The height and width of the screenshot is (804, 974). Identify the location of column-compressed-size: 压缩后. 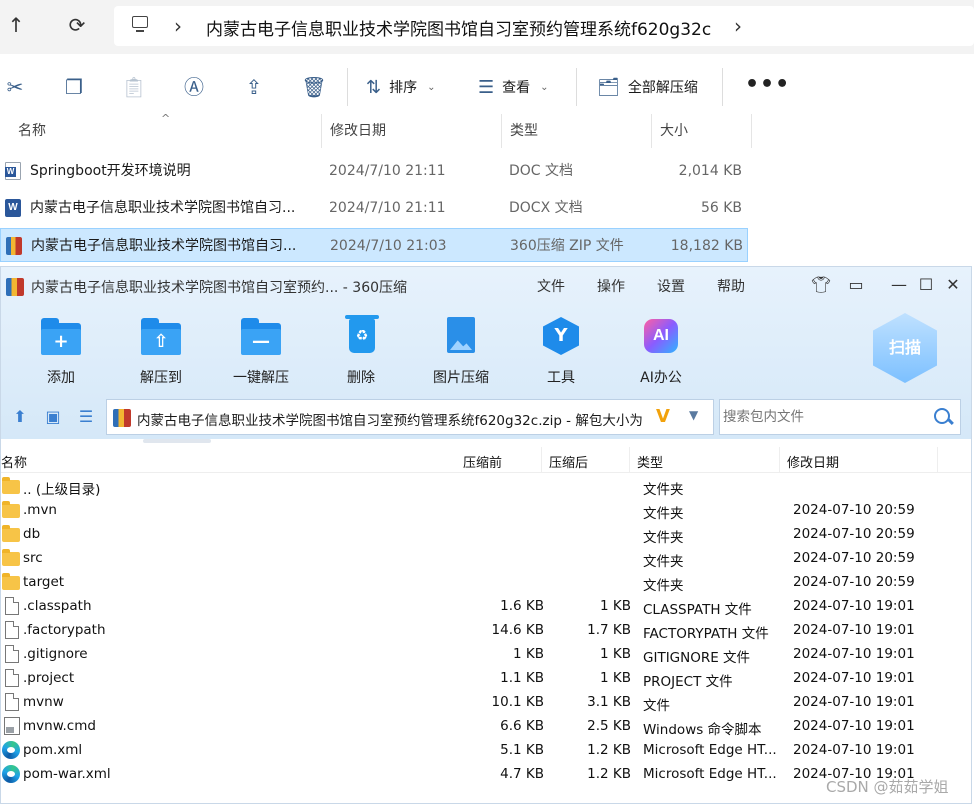
(568, 461).